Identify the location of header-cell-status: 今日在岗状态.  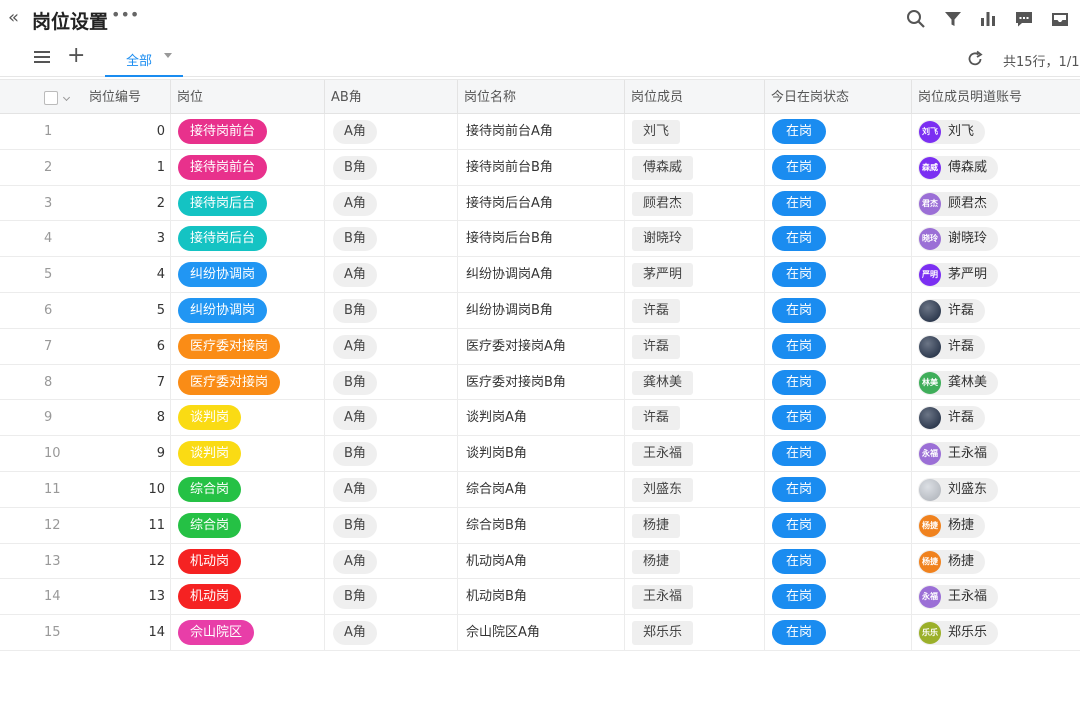
(838, 97).